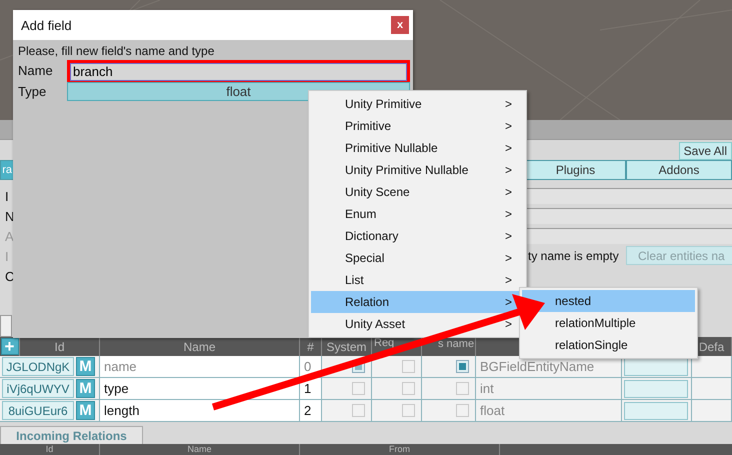 The height and width of the screenshot is (455, 732). I want to click on column-header: Req, so click(384, 343).